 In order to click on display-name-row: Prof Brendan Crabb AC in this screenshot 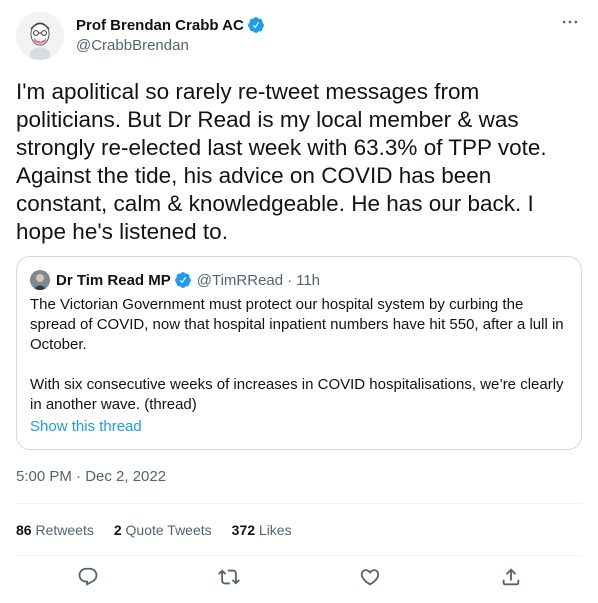, I will do `click(170, 25)`.